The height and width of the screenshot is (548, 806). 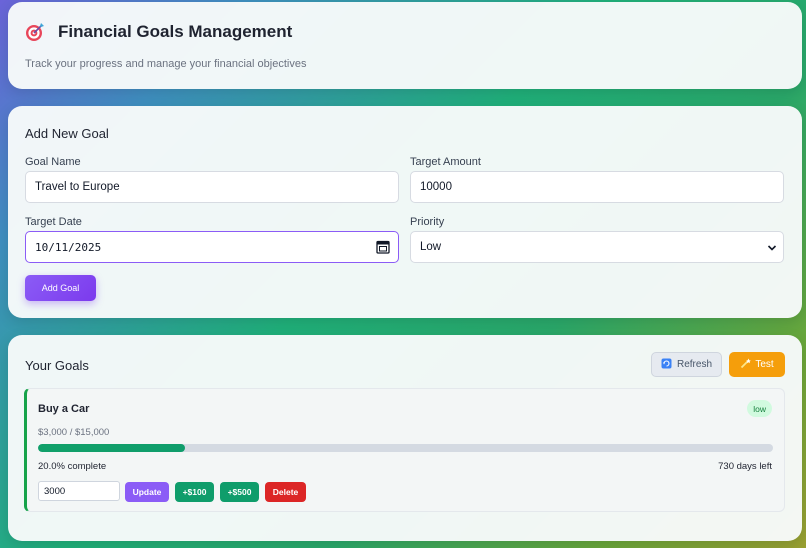 I want to click on delete-button: Delete, so click(x=285, y=492).